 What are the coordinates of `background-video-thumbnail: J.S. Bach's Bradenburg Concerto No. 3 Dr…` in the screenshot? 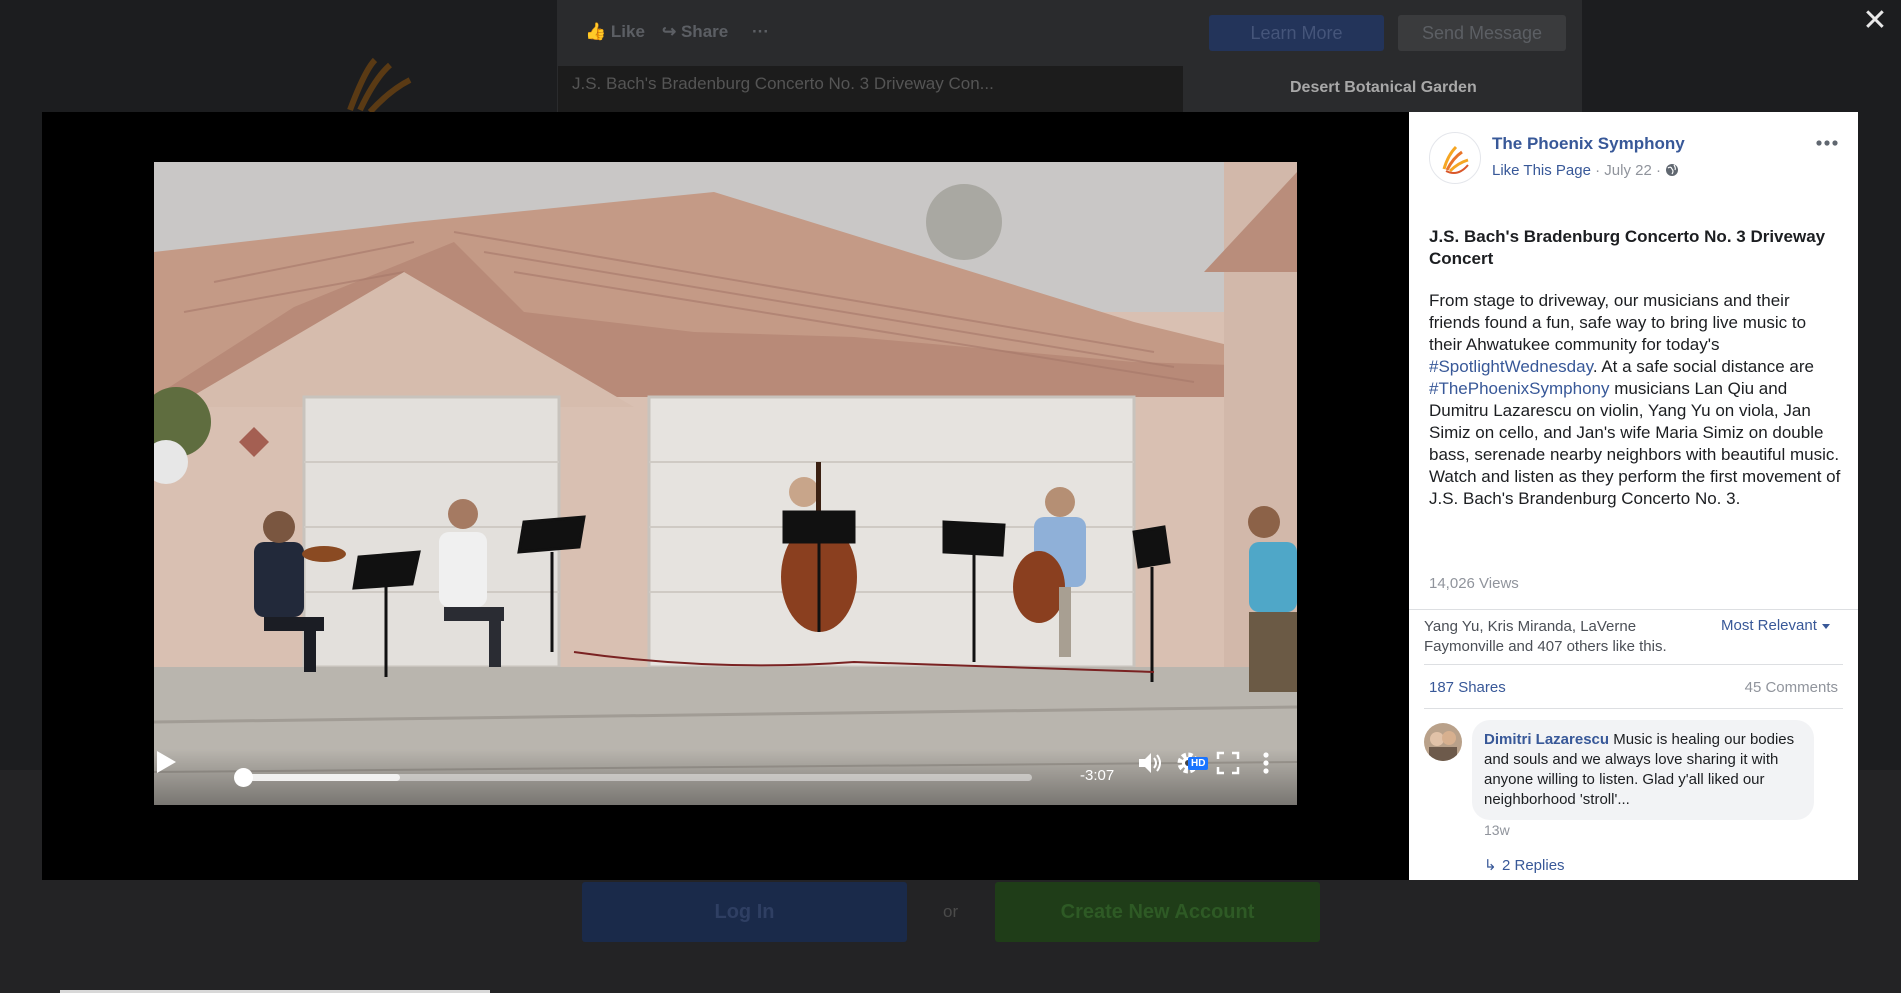 It's located at (870, 89).